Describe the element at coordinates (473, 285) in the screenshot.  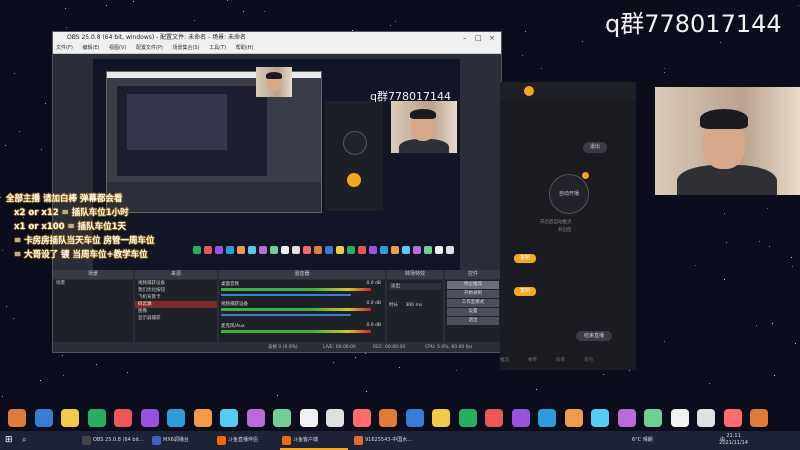
I see `stop-streaming-button: 停止推流` at that location.